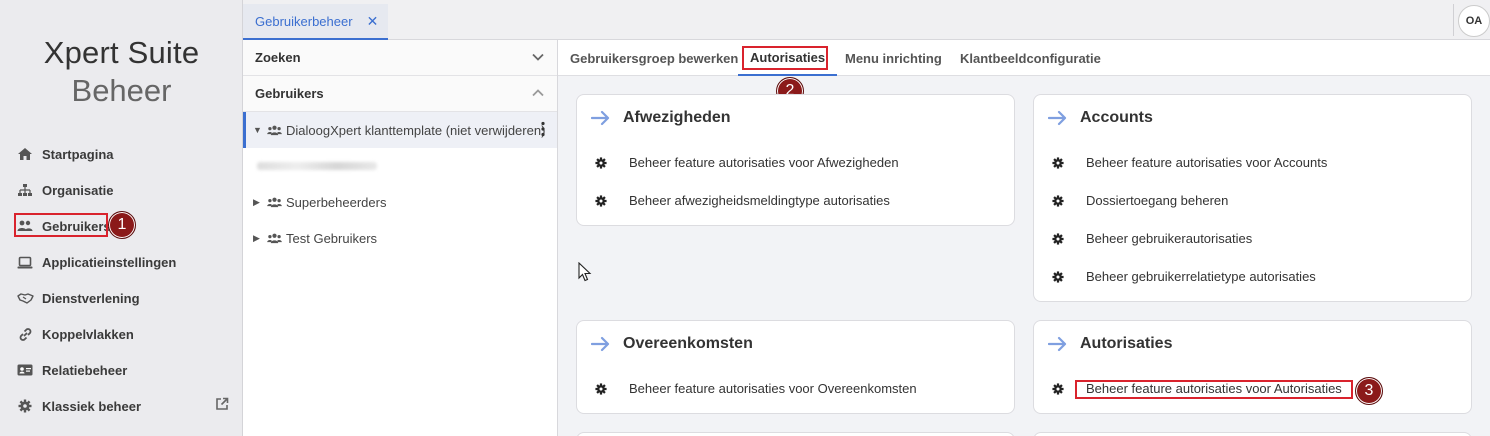 The height and width of the screenshot is (436, 1490). I want to click on avatar: OA, so click(1474, 21).